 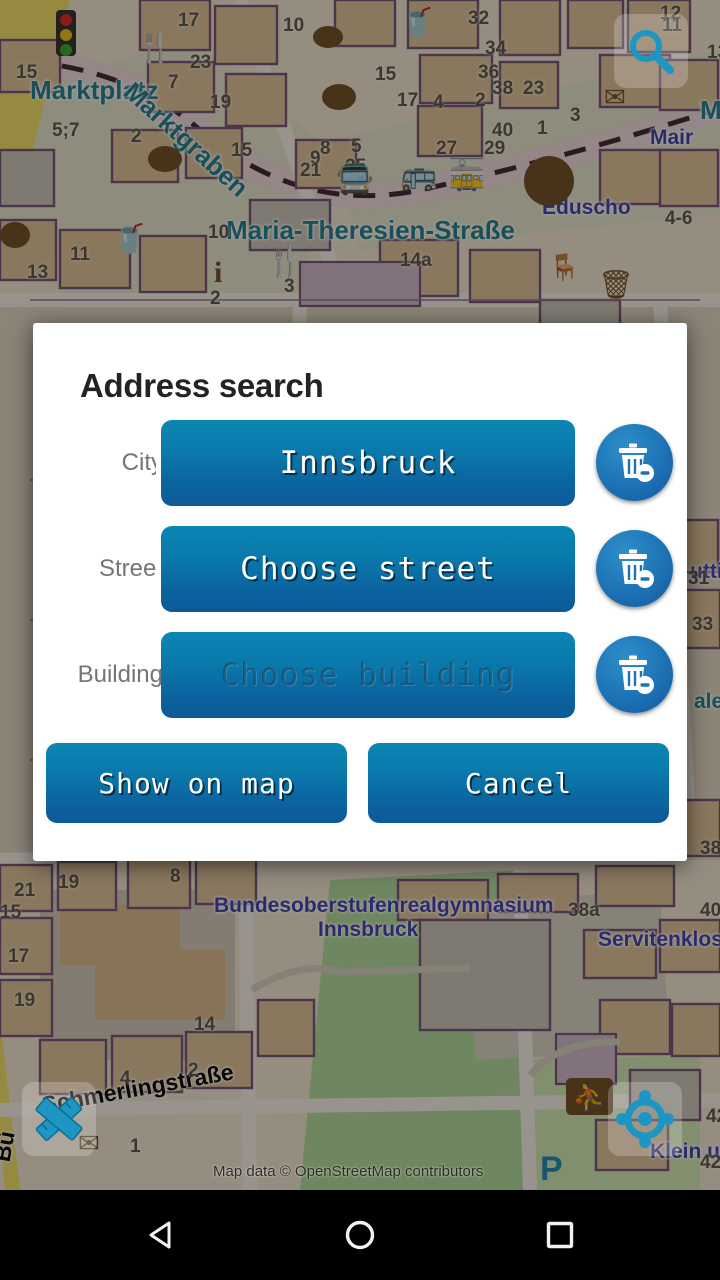 I want to click on cancel-wrap: Cancel, so click(x=518, y=783).